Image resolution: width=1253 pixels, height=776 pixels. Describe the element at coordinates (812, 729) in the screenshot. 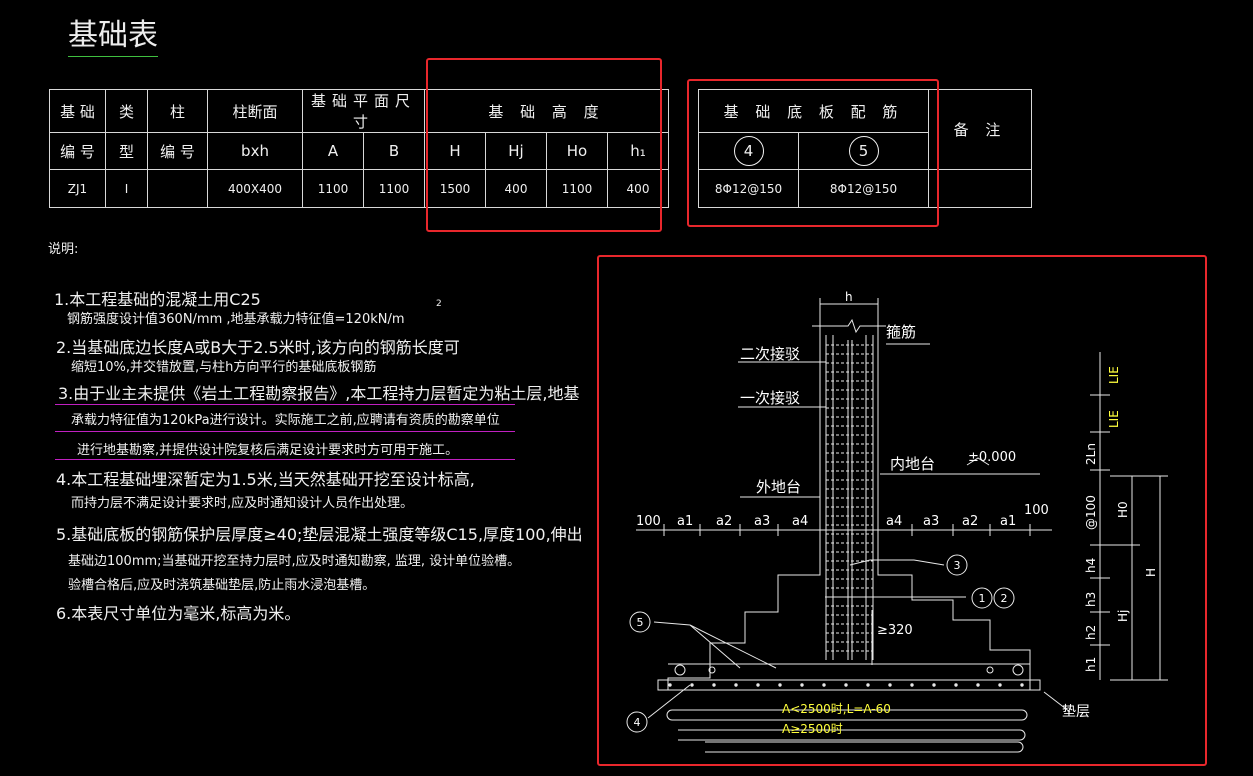

I see `label-note2: A≥2500时` at that location.